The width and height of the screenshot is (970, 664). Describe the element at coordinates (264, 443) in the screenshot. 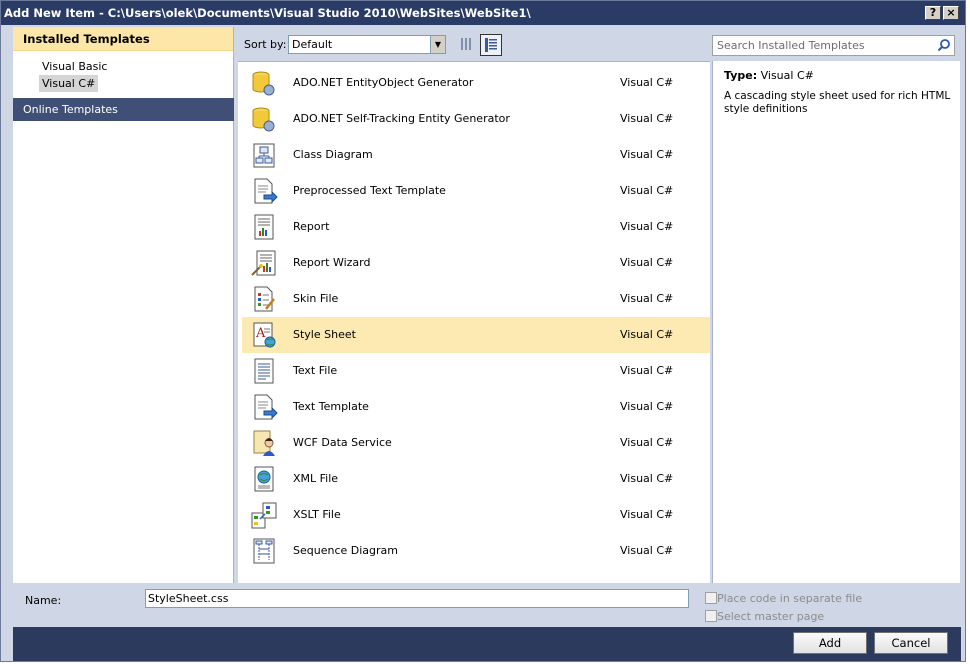

I see `wcf-service-icon` at that location.